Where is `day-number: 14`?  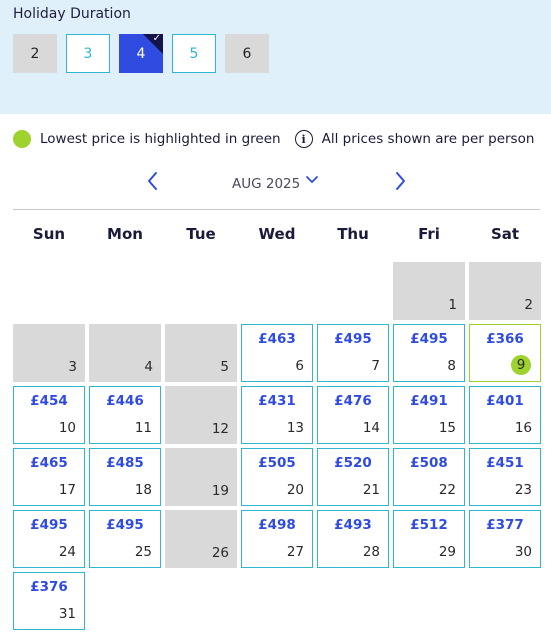
day-number: 14 is located at coordinates (371, 428).